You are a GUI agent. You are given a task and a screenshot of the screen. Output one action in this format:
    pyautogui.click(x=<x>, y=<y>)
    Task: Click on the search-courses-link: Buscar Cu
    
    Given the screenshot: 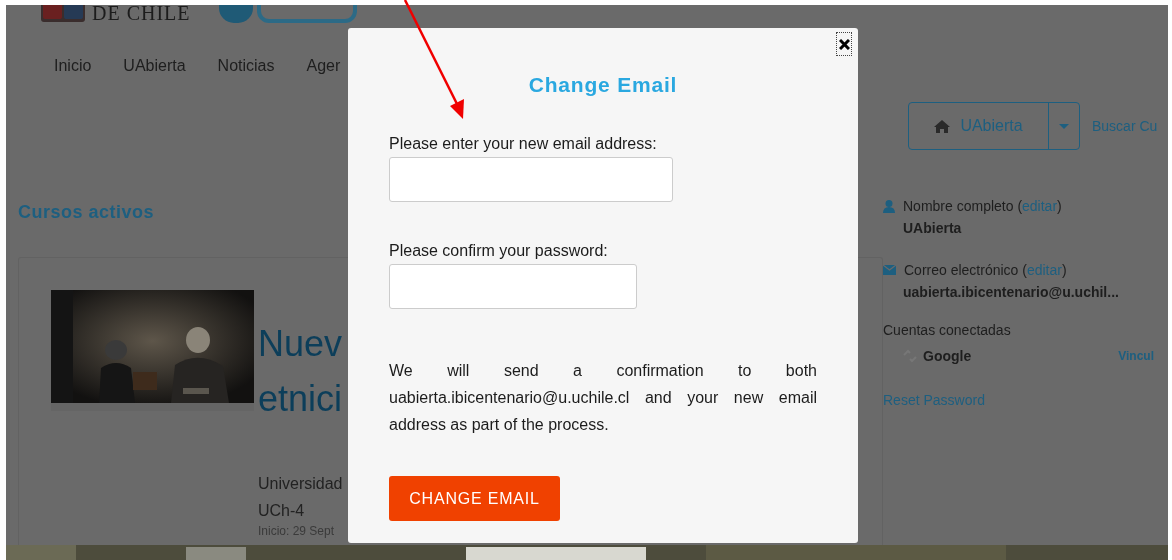 What is the action you would take?
    pyautogui.click(x=1125, y=126)
    